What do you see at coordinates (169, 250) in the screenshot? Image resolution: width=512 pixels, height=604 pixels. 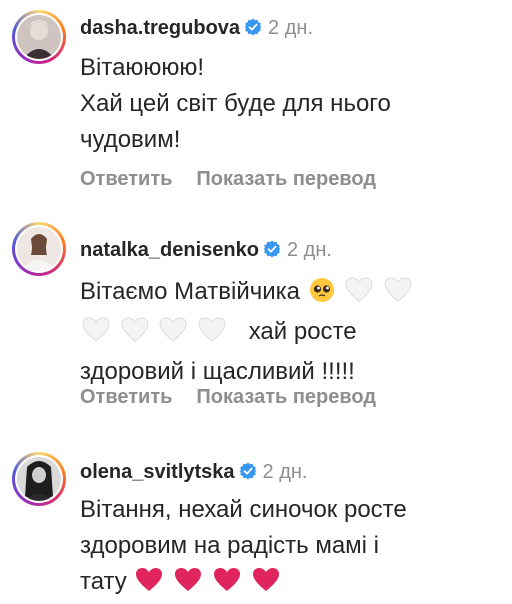 I see `username: natalka_denisenko` at bounding box center [169, 250].